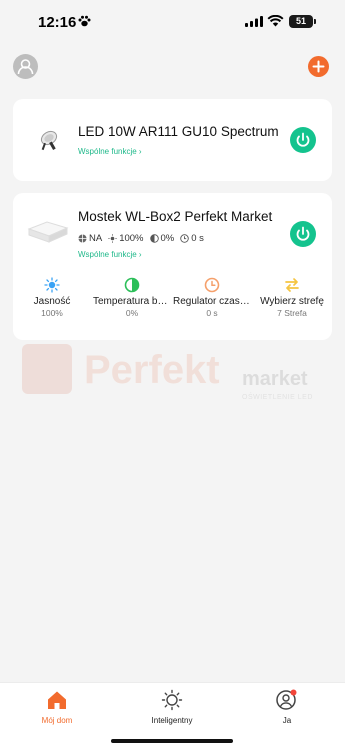 The width and height of the screenshot is (345, 750). Describe the element at coordinates (52, 301) in the screenshot. I see `function-label: Jasność` at that location.